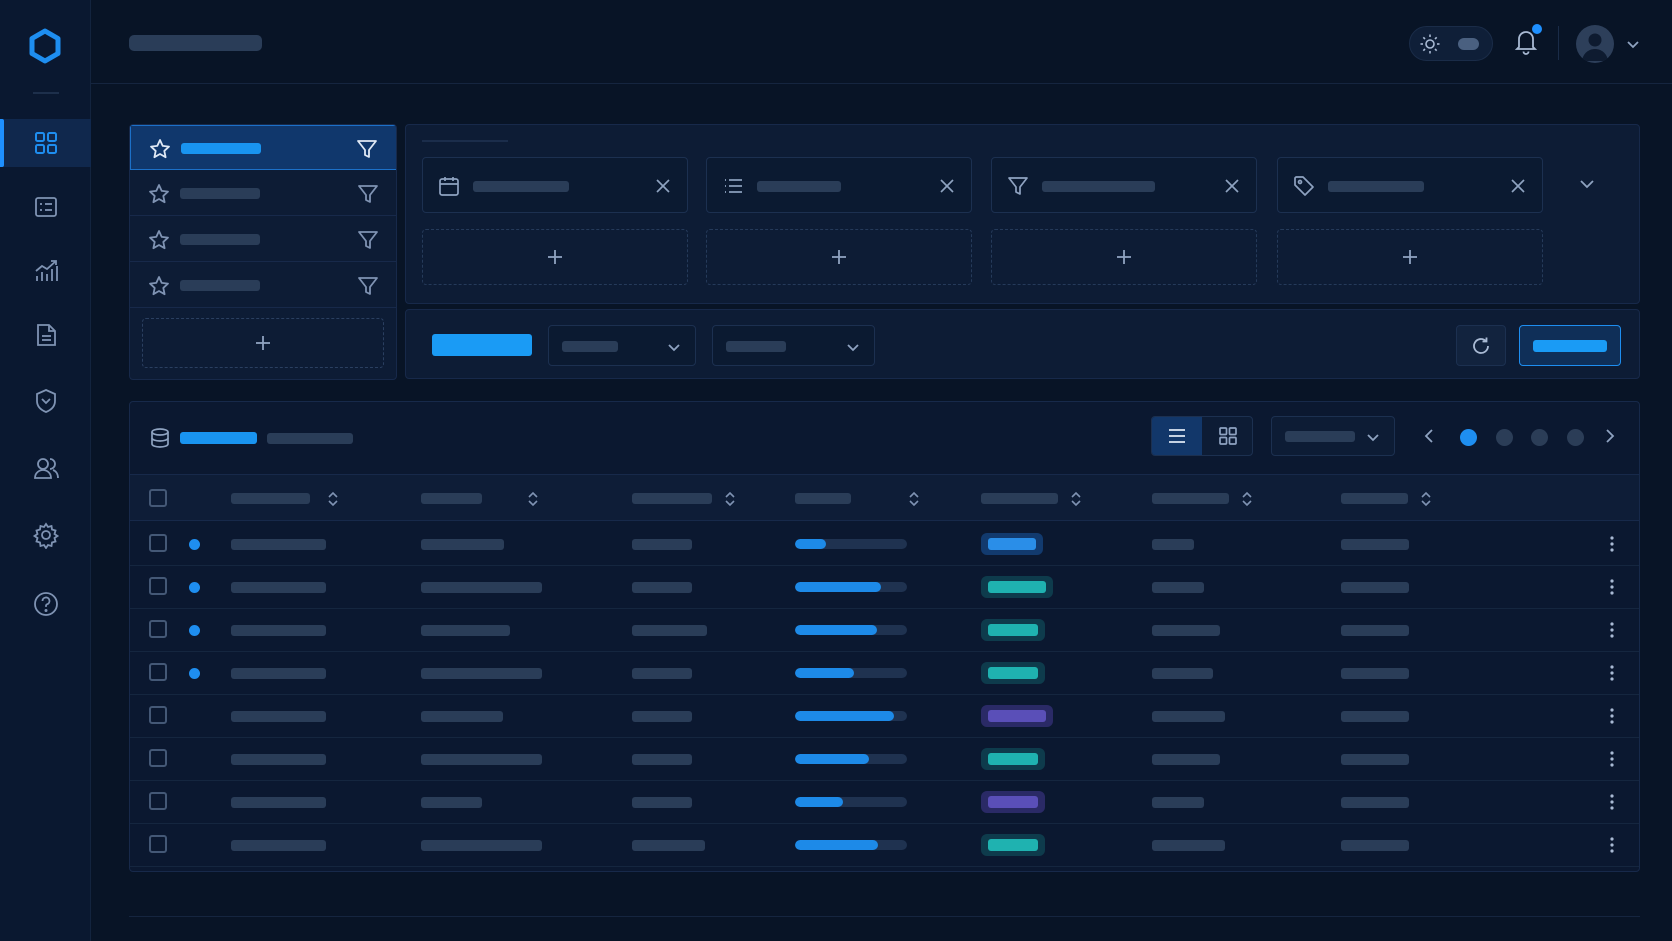  Describe the element at coordinates (1595, 44) in the screenshot. I see `avatar` at that location.